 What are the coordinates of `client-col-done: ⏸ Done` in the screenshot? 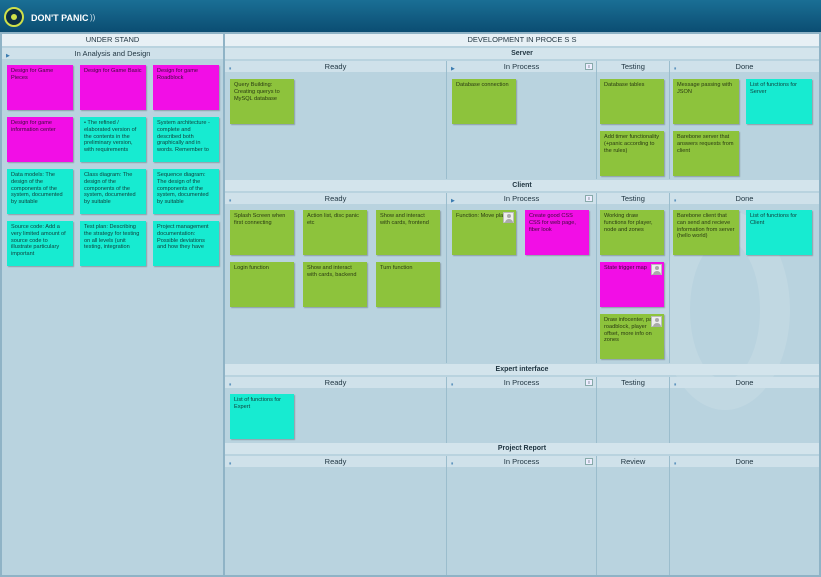 It's located at (744, 198).